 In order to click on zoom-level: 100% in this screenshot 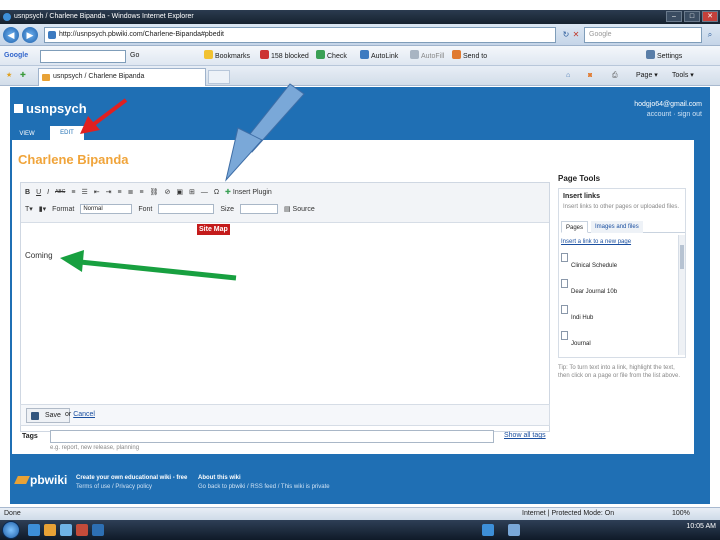, I will do `click(681, 514)`.